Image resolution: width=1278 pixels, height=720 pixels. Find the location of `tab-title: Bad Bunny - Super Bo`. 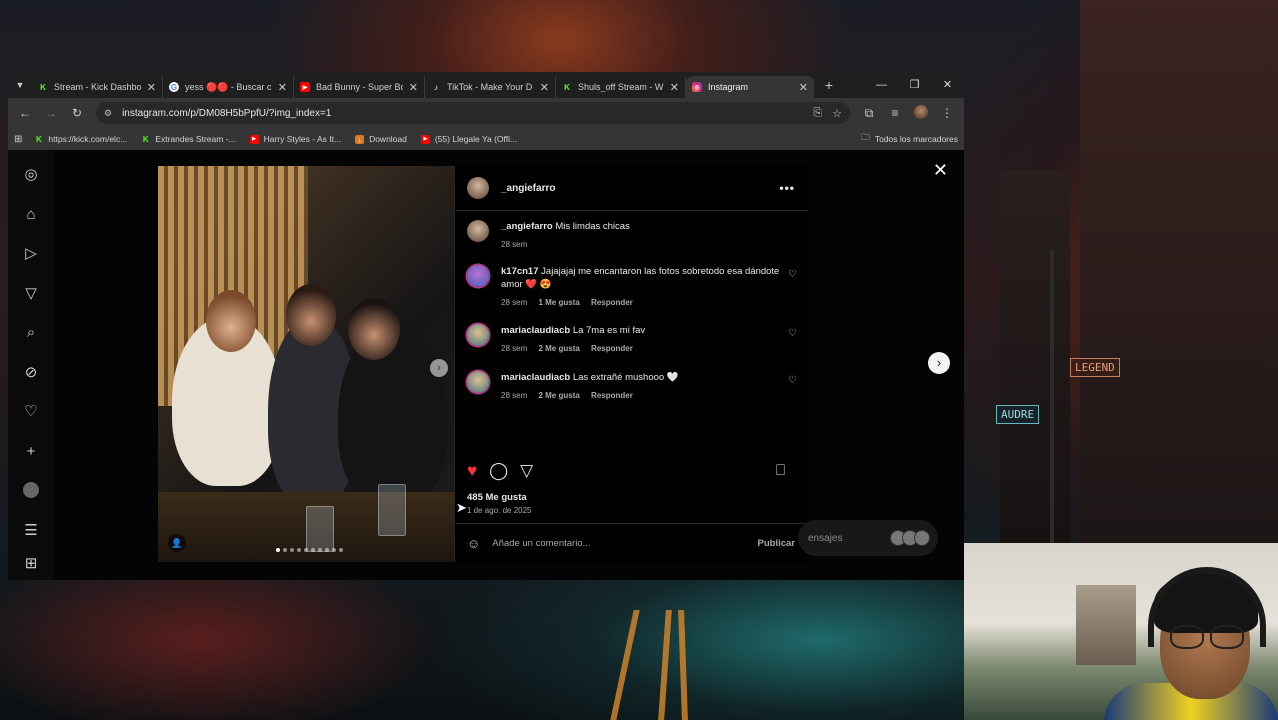

tab-title: Bad Bunny - Super Bo is located at coordinates (359, 87).